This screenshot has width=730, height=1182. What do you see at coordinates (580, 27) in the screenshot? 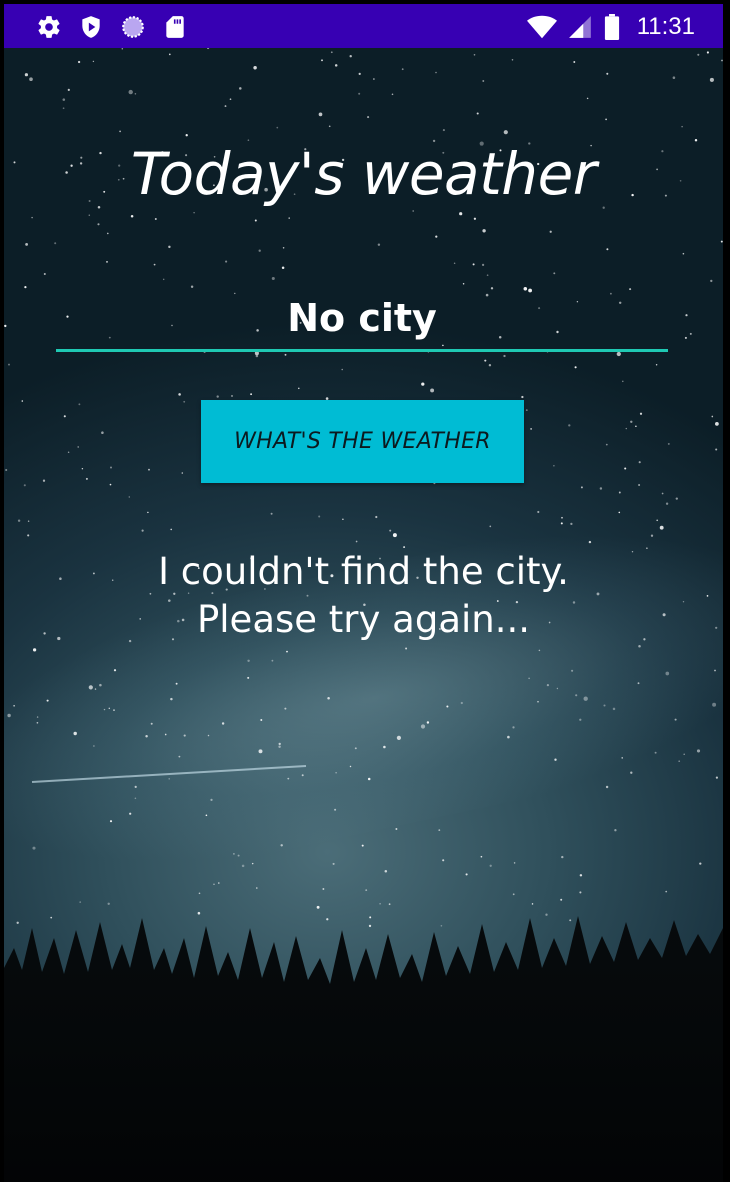
I see `cell-signal-icon` at bounding box center [580, 27].